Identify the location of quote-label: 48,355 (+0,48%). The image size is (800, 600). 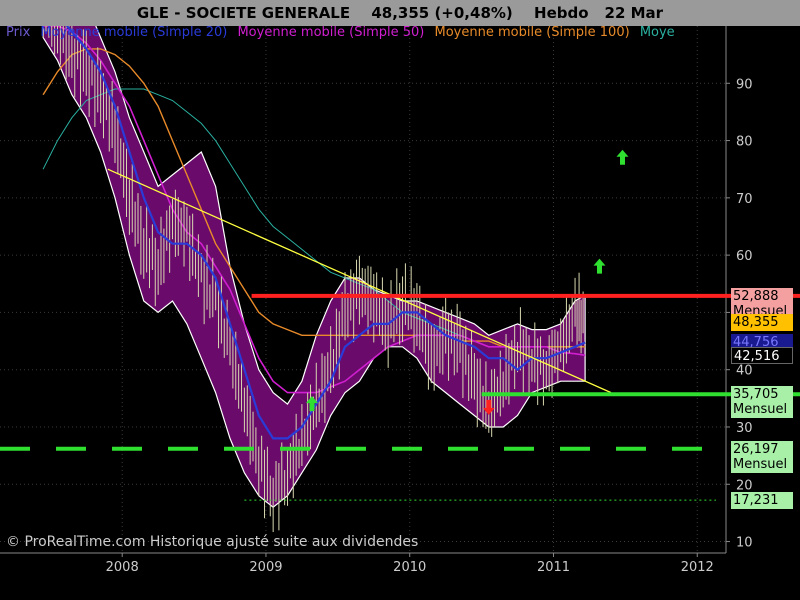
(442, 13).